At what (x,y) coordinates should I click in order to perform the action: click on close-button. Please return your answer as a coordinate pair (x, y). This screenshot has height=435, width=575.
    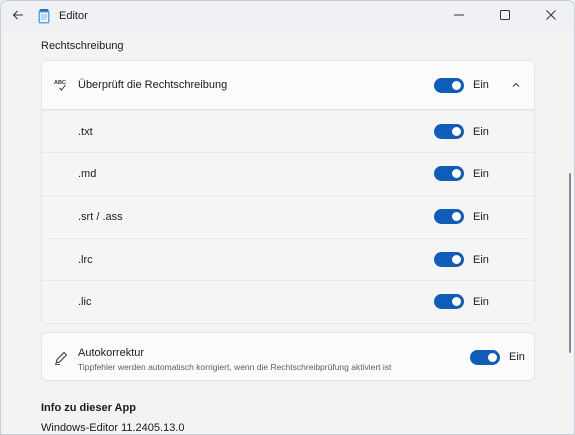
    Looking at the image, I should click on (551, 16).